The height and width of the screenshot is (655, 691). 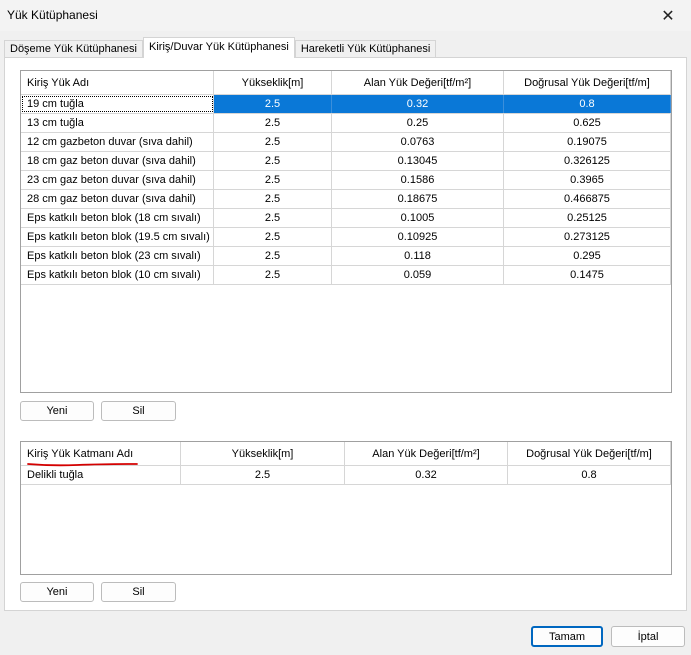 I want to click on table-row: 19 cm tuğla 2.5 0.32 0.8, so click(x=346, y=104).